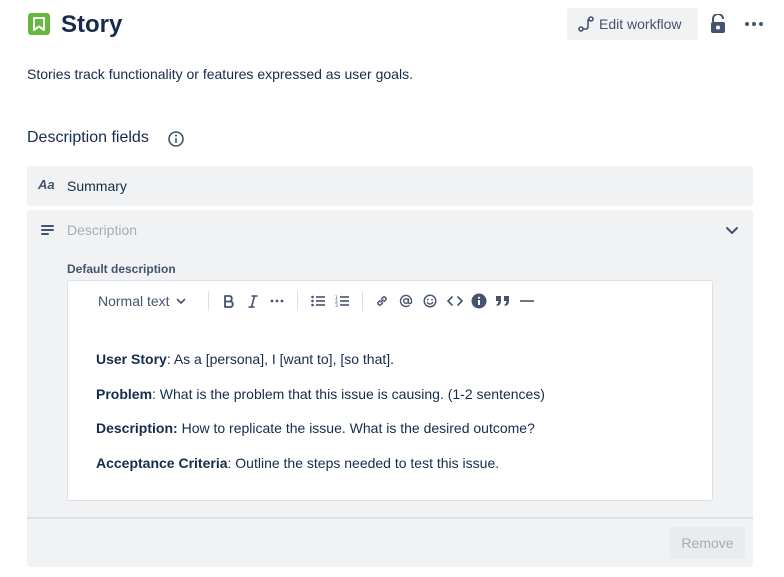 The image size is (784, 577). Describe the element at coordinates (46, 184) in the screenshot. I see `text-field-icon: Aa` at that location.